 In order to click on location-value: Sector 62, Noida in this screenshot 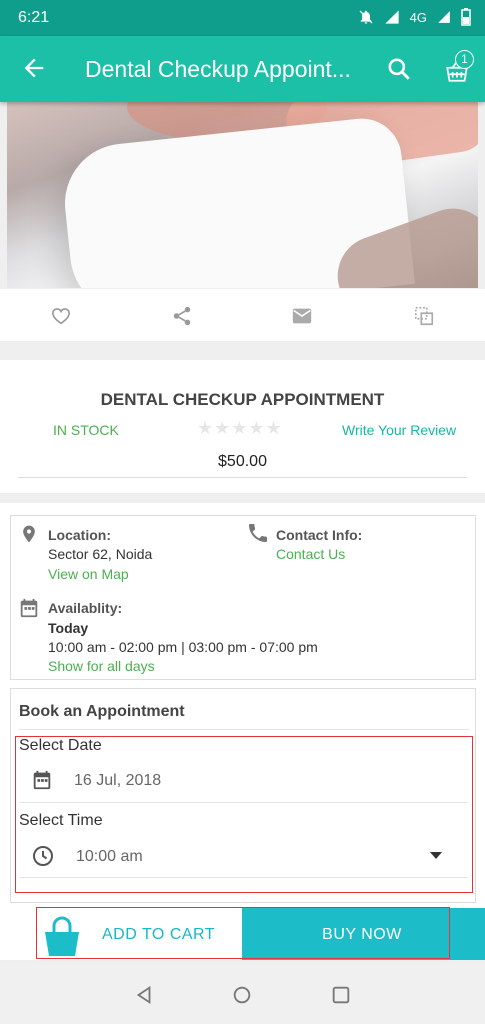, I will do `click(100, 554)`.